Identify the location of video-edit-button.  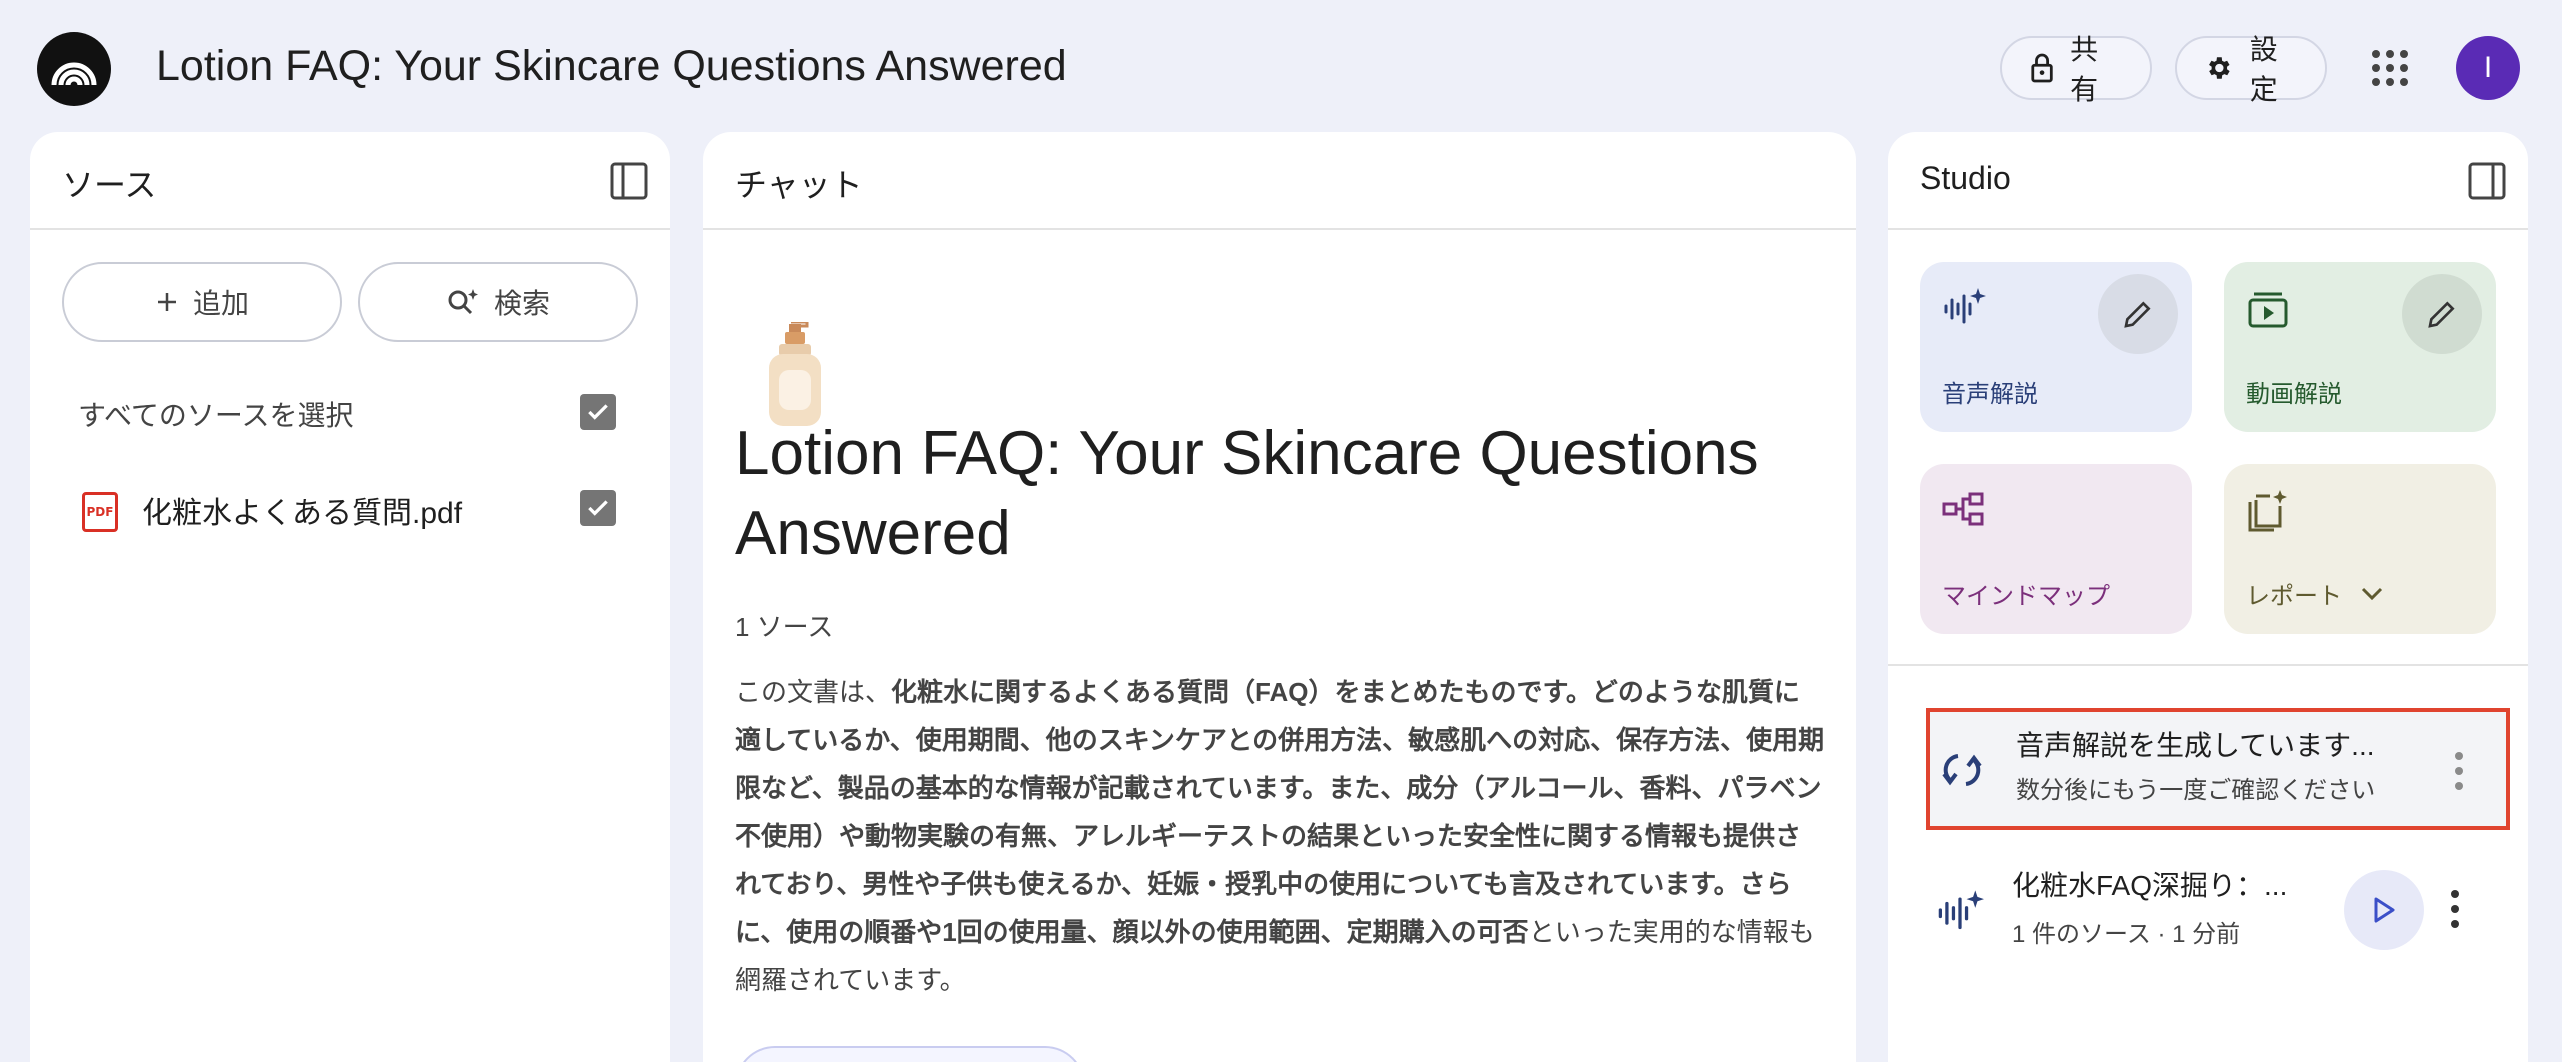
(2442, 314).